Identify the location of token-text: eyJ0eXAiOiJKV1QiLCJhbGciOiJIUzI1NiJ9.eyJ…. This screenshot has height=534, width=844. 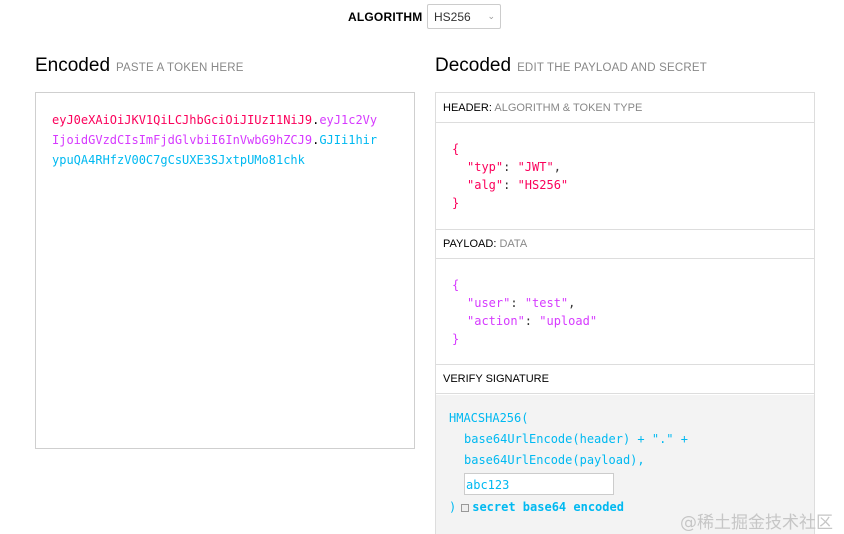
(217, 140).